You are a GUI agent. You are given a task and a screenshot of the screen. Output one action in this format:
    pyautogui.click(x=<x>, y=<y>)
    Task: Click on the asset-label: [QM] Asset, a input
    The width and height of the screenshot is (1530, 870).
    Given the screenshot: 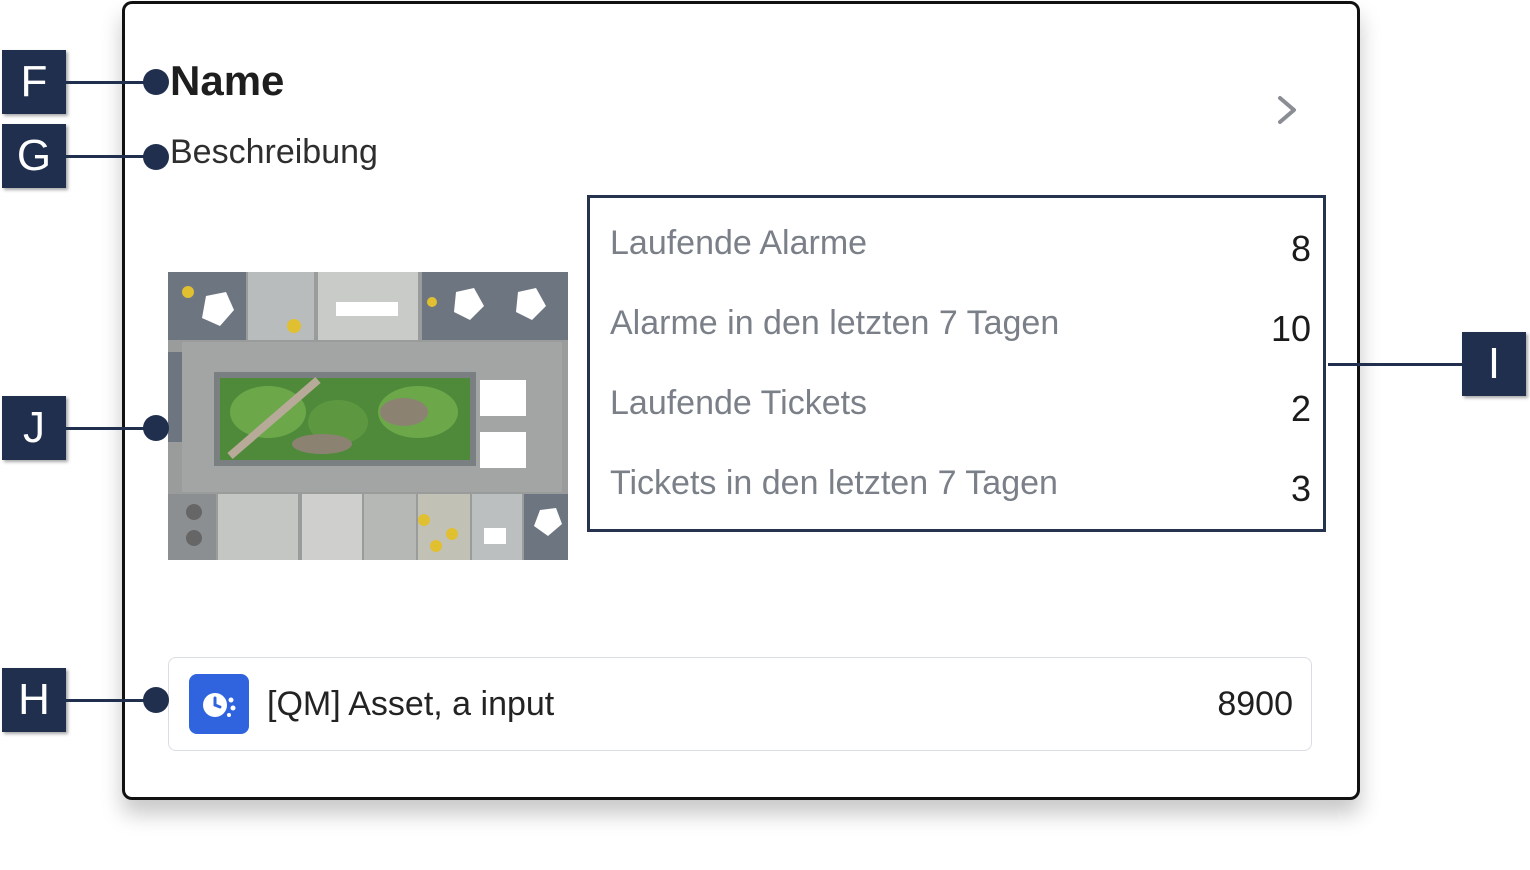 What is the action you would take?
    pyautogui.click(x=411, y=704)
    